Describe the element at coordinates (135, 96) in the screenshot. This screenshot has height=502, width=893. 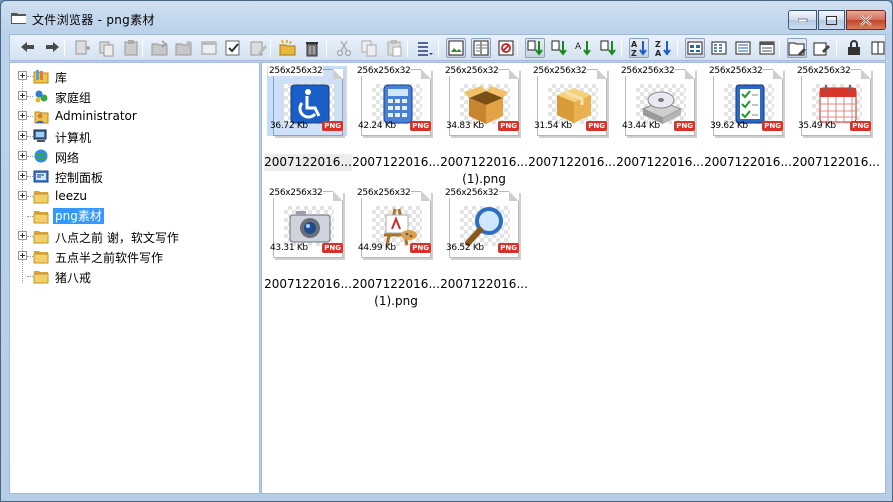
I see `tree-item: 家庭组` at that location.